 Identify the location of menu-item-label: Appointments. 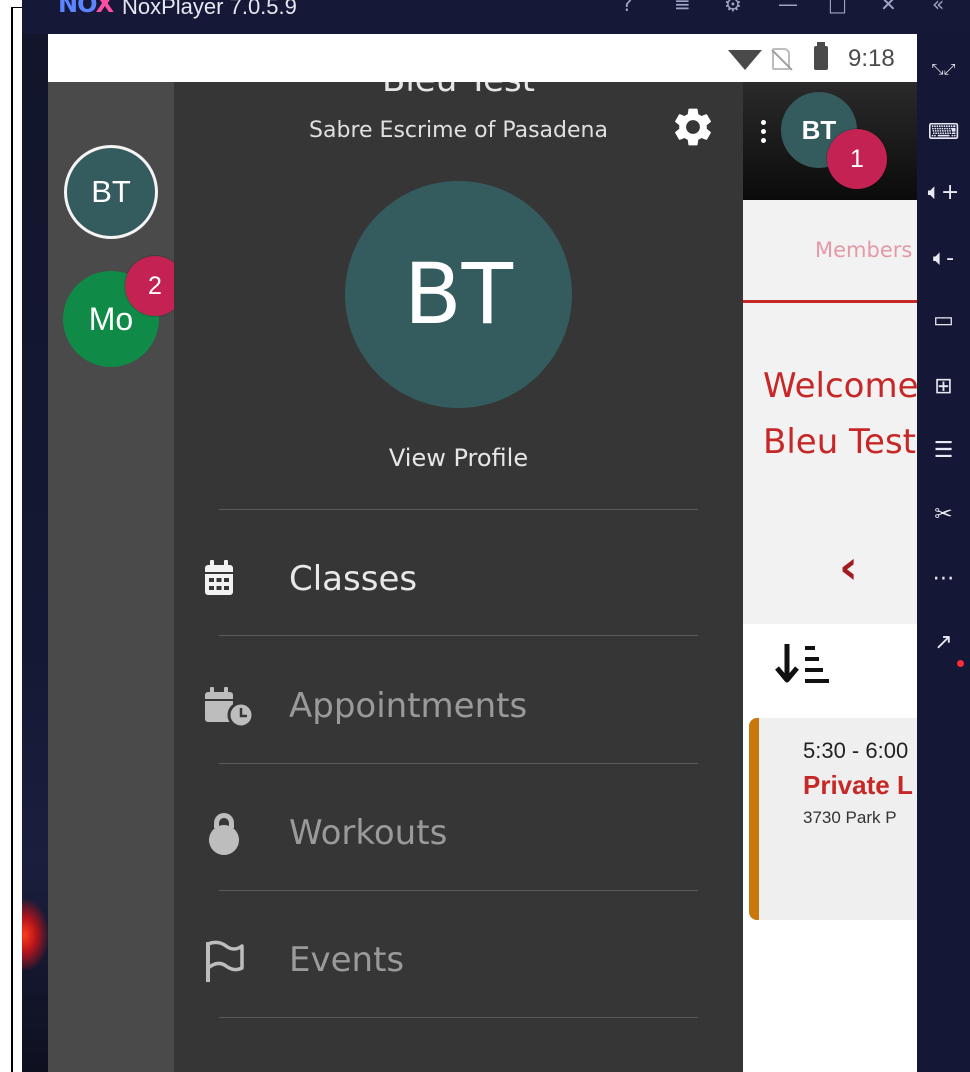
(408, 706).